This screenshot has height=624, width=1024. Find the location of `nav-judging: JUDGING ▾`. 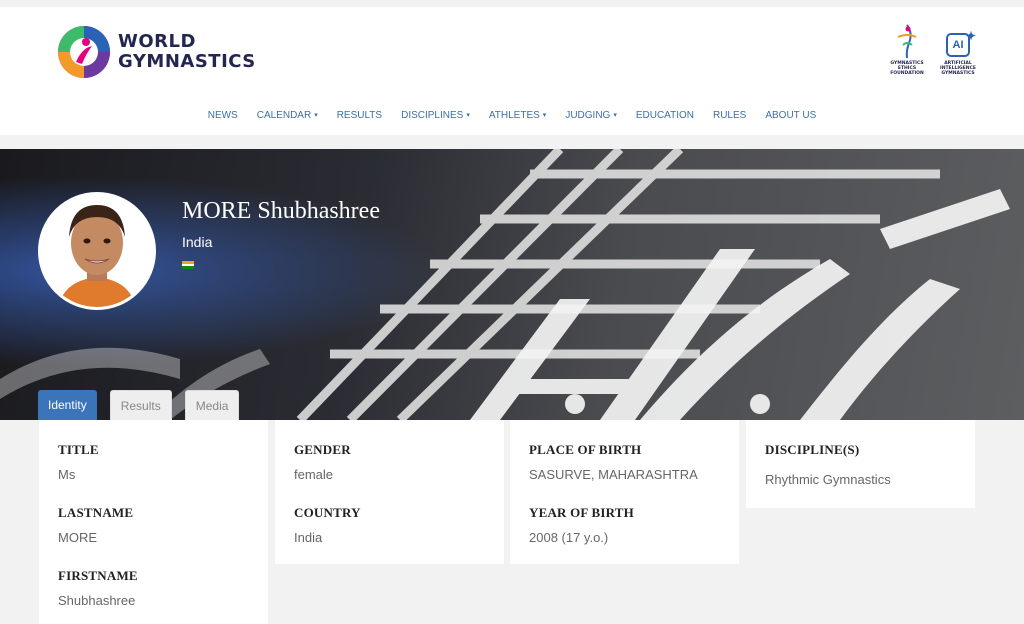

nav-judging: JUDGING ▾ is located at coordinates (591, 116).